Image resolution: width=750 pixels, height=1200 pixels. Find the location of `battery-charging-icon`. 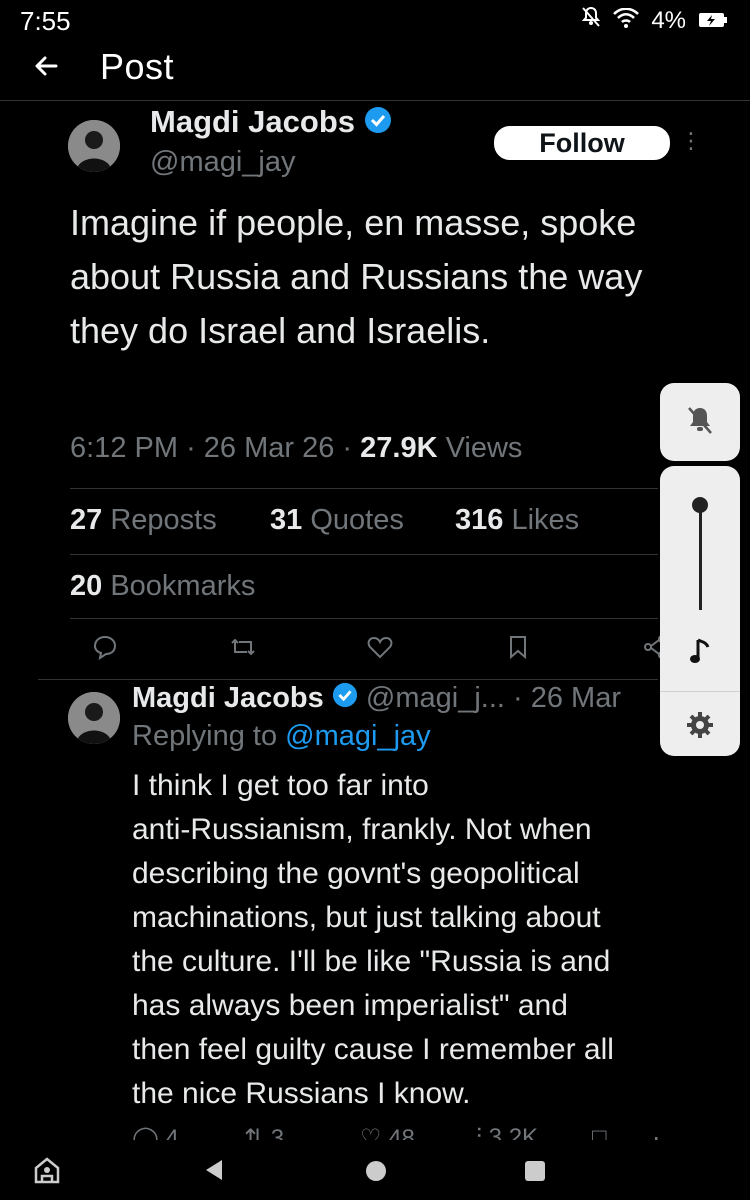

battery-charging-icon is located at coordinates (713, 21).